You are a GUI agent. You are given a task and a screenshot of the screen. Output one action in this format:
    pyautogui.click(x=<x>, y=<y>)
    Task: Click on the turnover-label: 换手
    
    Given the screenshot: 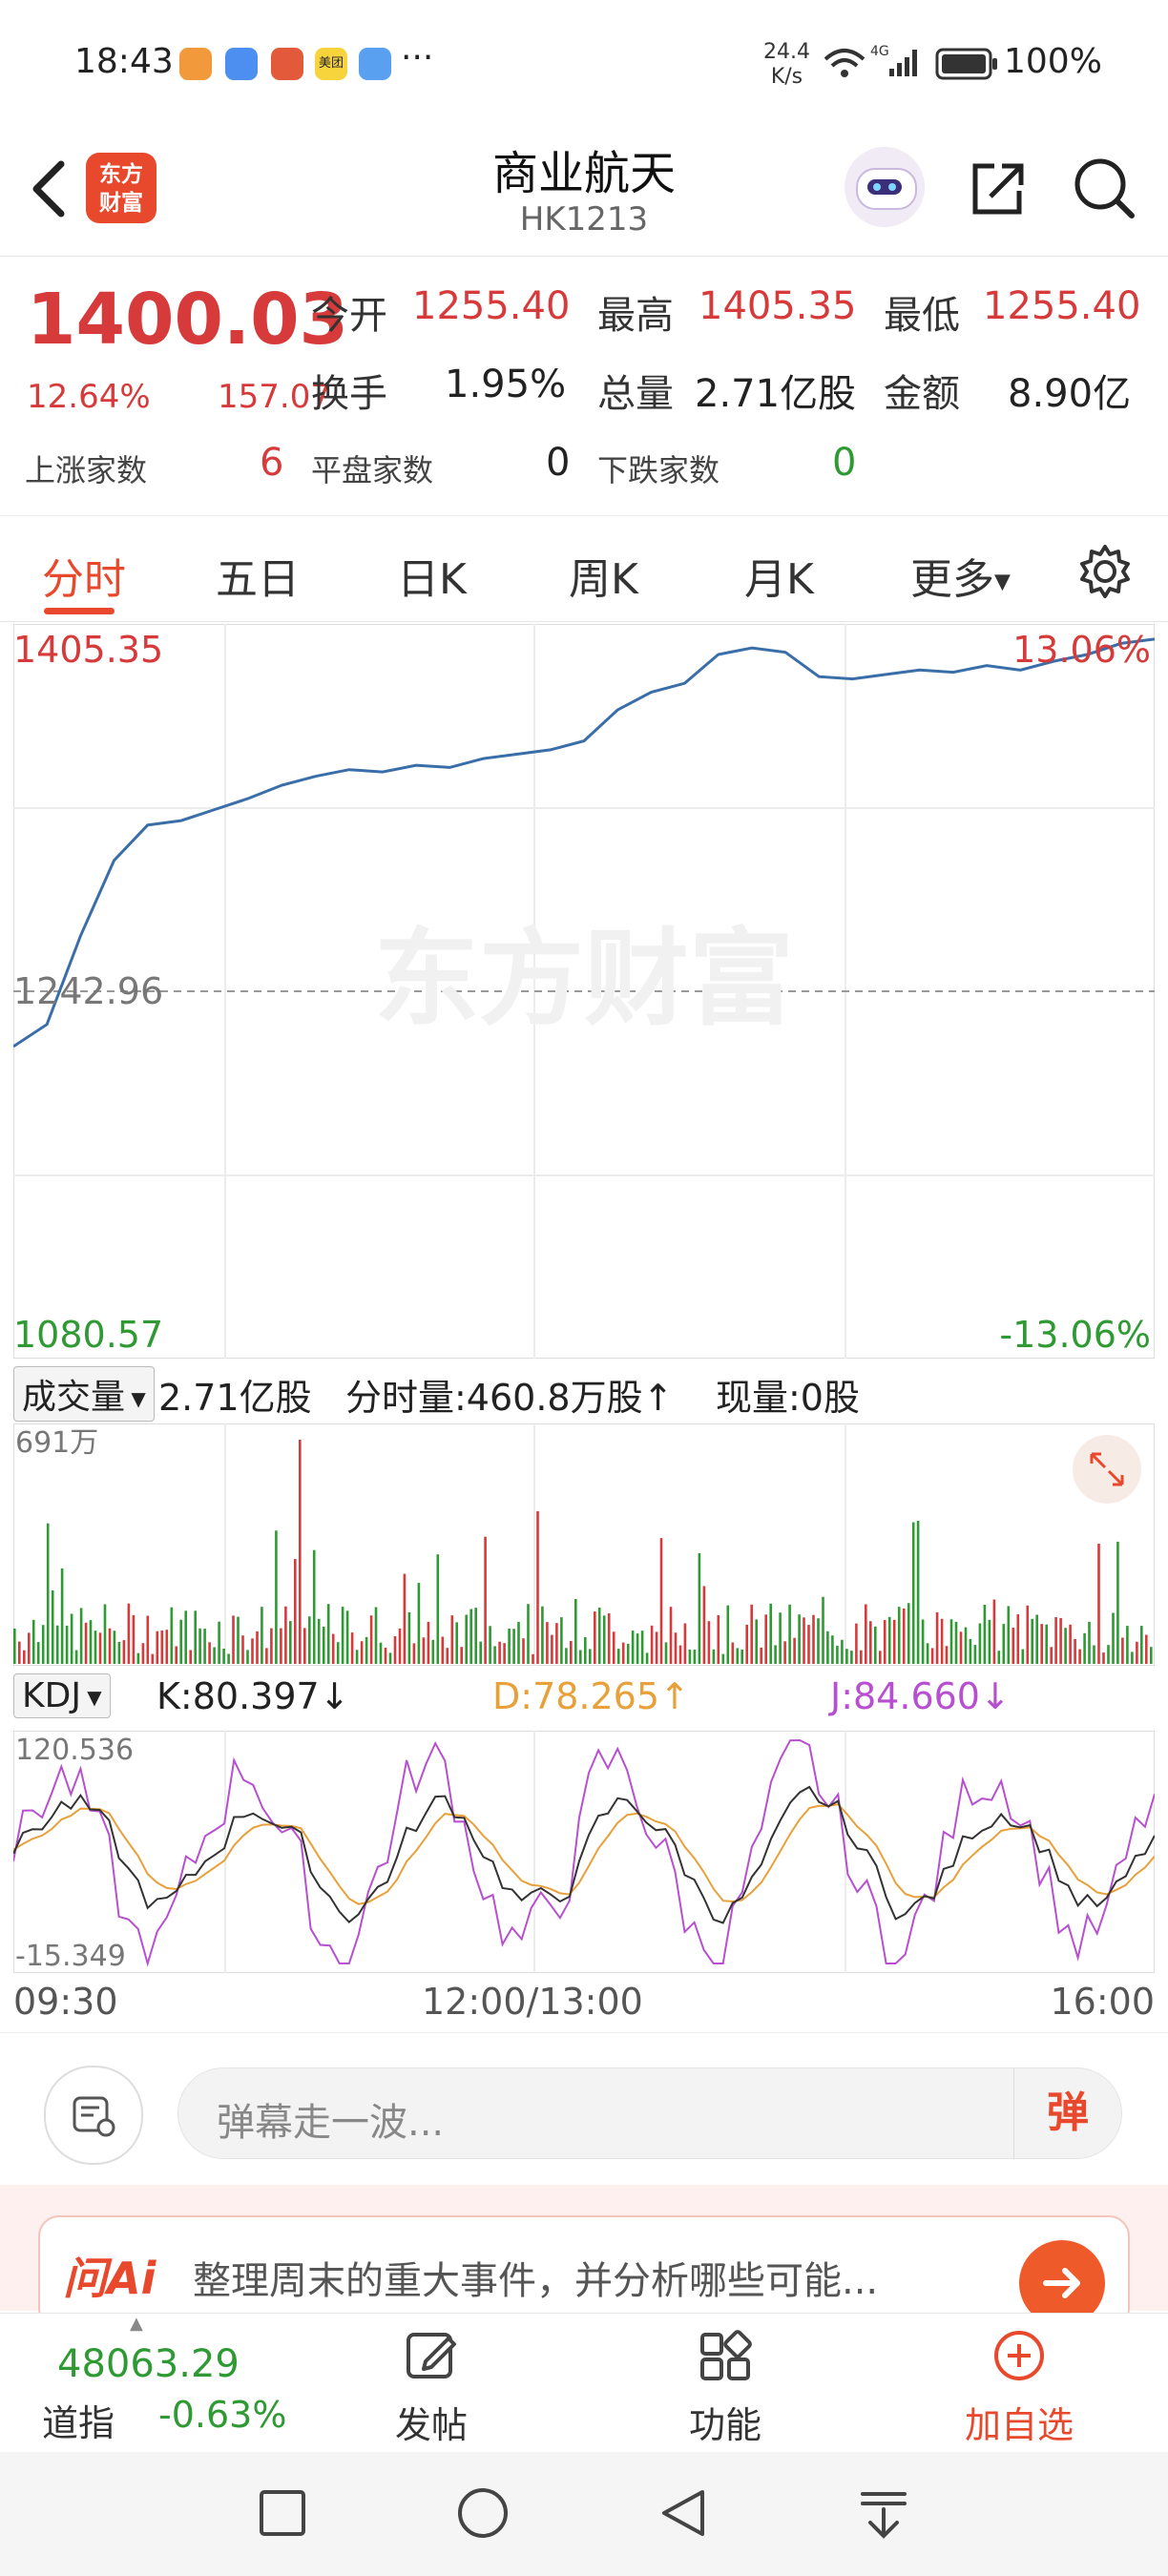 What is the action you would take?
    pyautogui.click(x=349, y=394)
    